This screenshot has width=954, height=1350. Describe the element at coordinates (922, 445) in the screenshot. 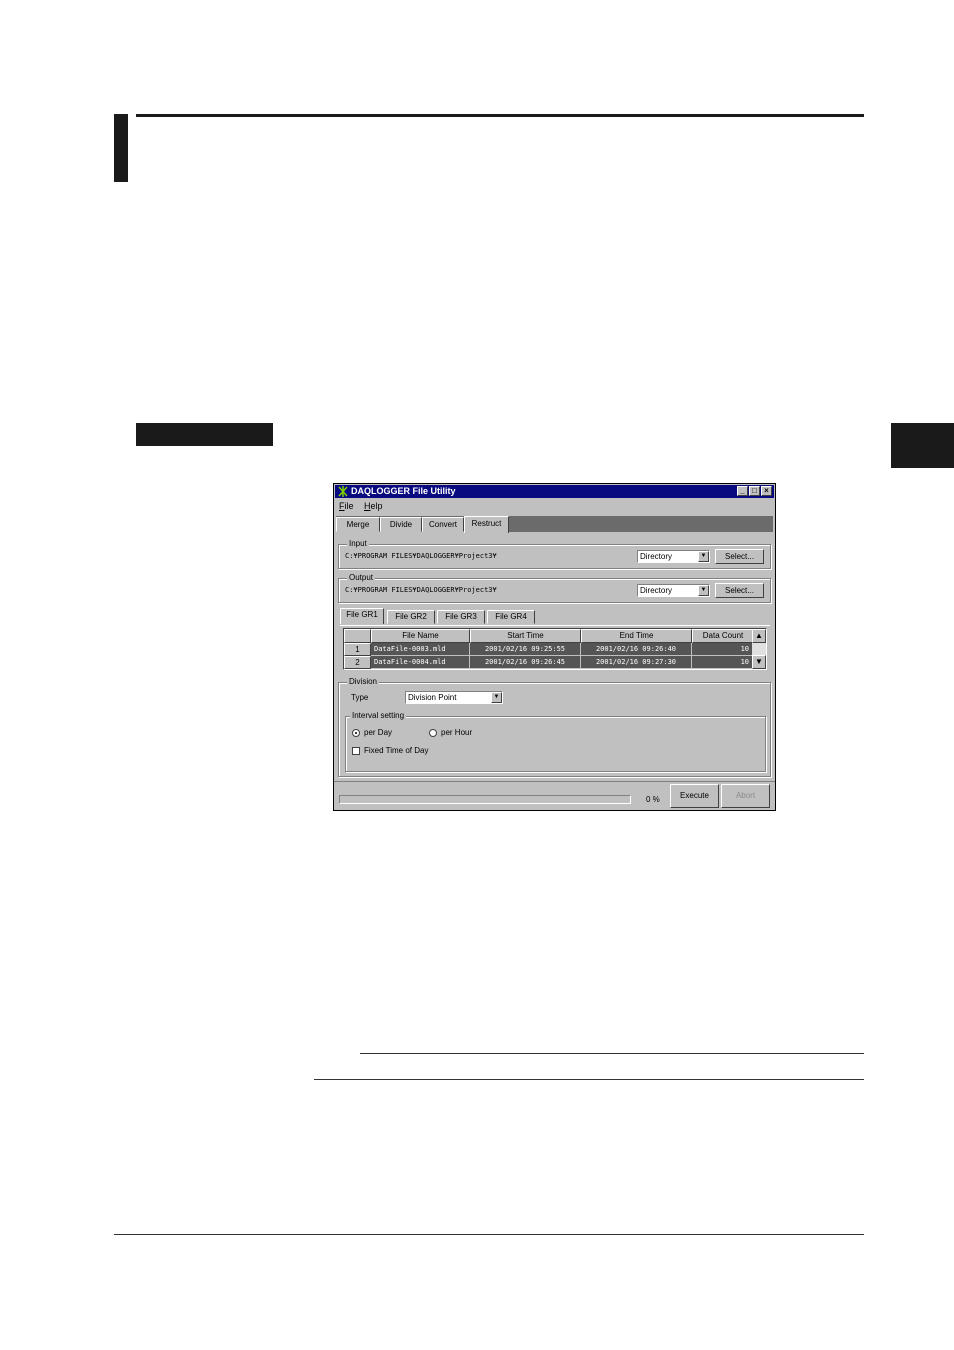

I see `chapter-side-tab` at that location.